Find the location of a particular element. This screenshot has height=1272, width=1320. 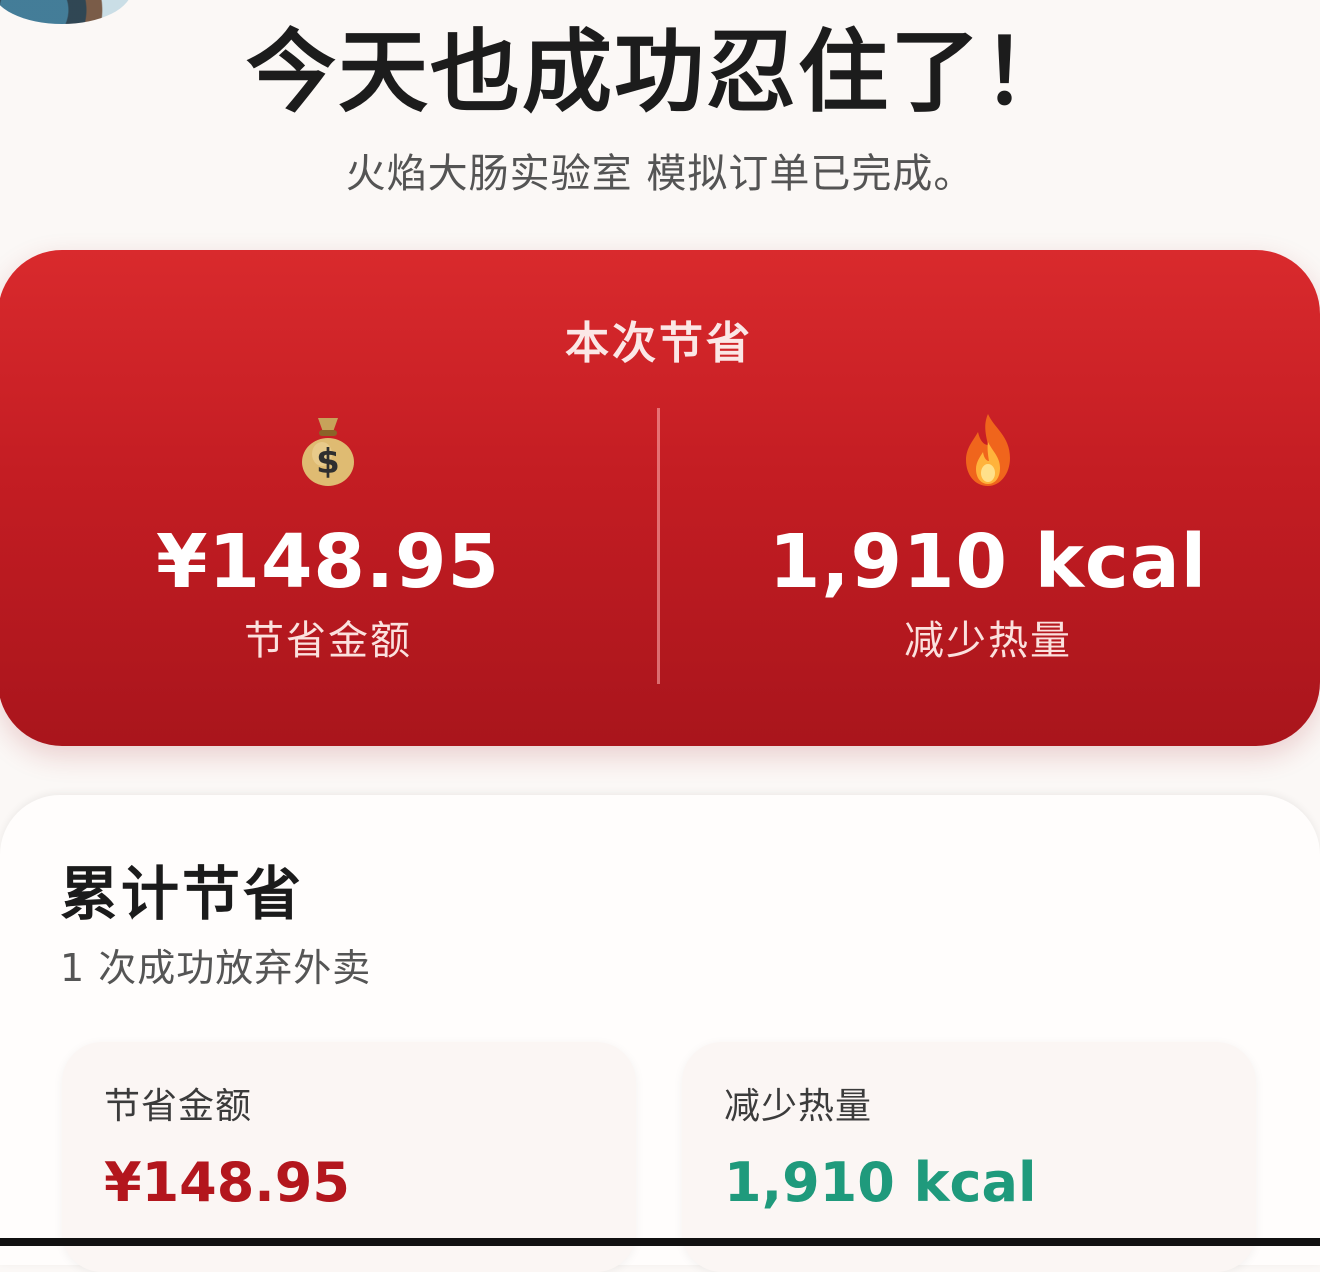

cumulative-calories-value: 1,910 kcal is located at coordinates (880, 1182).